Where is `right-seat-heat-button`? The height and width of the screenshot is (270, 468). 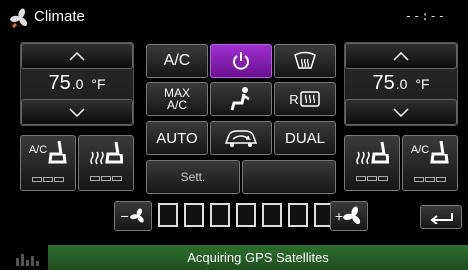 right-seat-heat-button is located at coordinates (372, 163).